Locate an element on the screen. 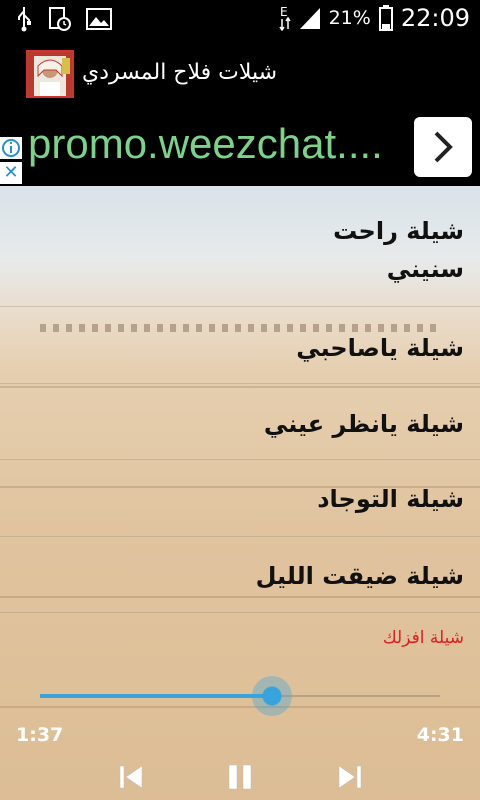  ad-close-icon: ✕ is located at coordinates (11, 173).